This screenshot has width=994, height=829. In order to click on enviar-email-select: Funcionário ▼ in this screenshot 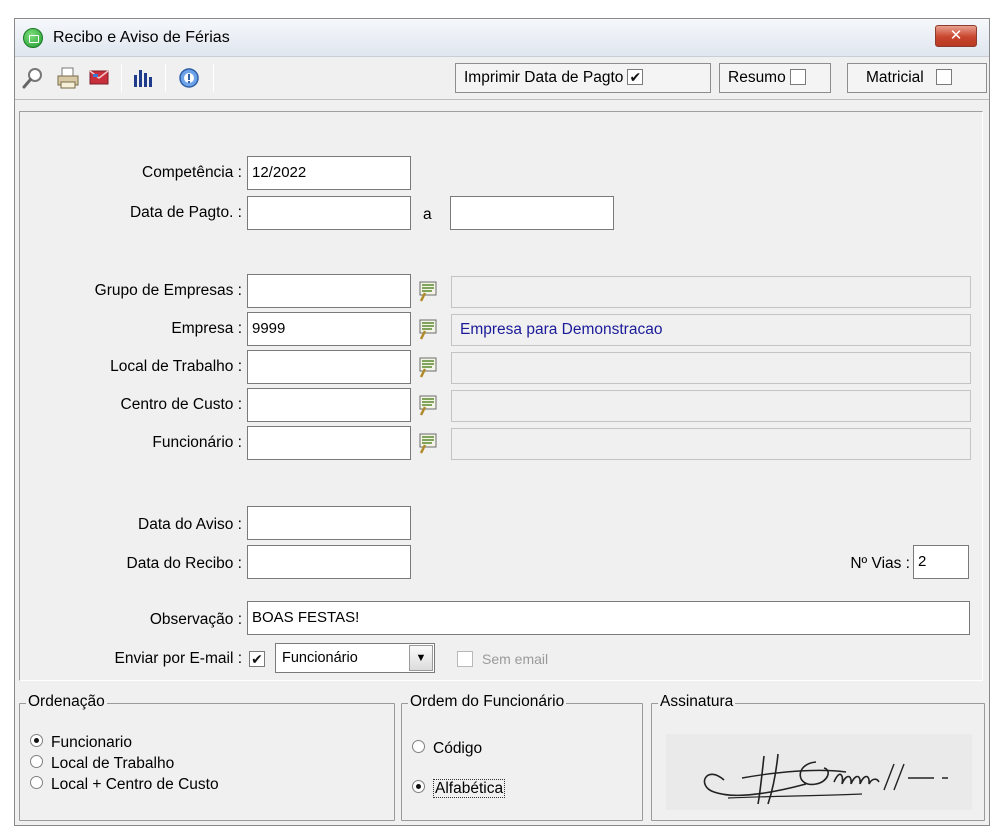, I will do `click(355, 658)`.